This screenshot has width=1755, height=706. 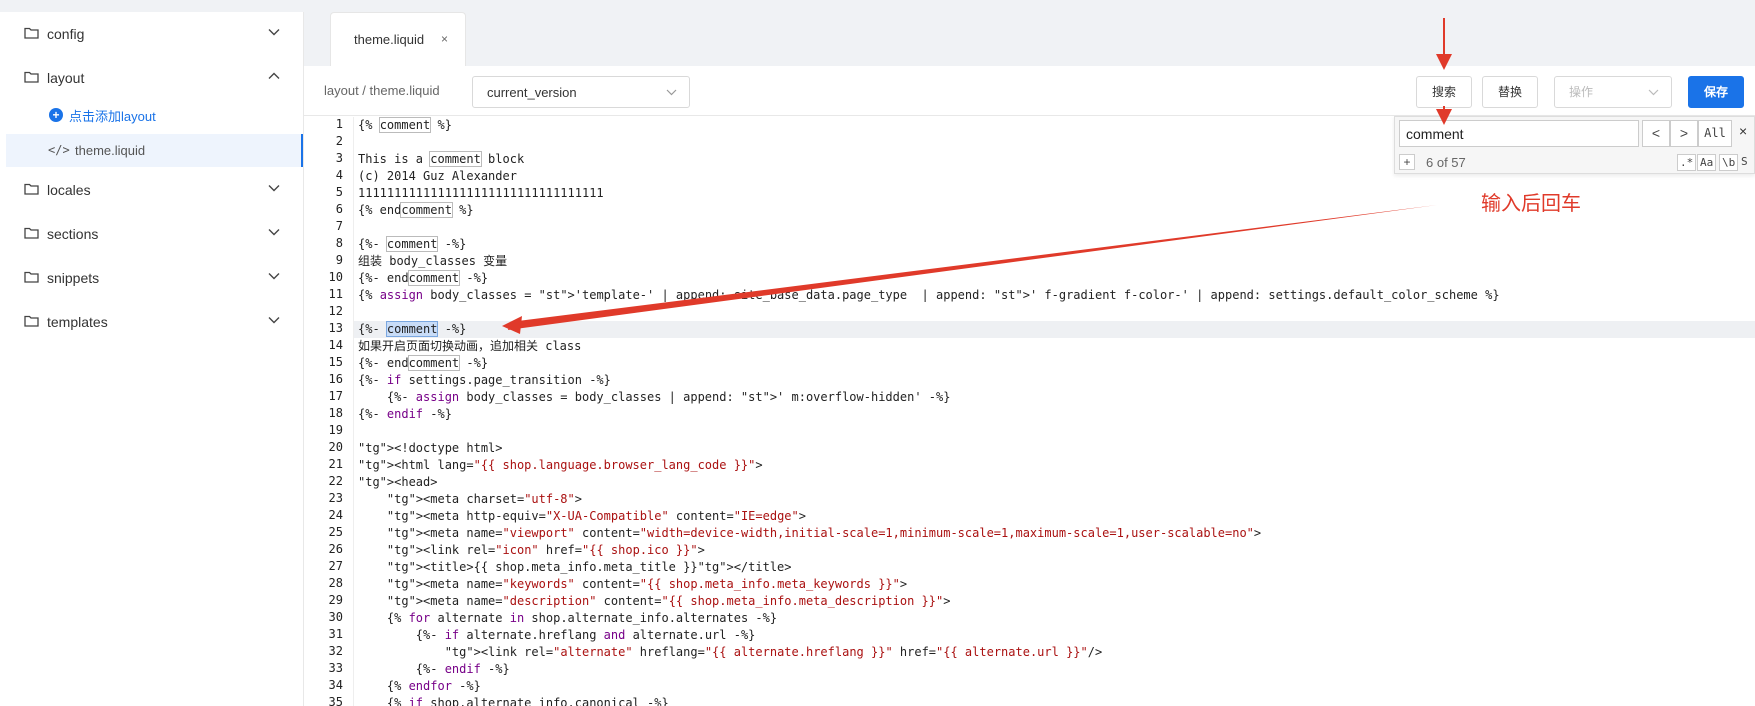 I want to click on line-number: 29, so click(x=335, y=600).